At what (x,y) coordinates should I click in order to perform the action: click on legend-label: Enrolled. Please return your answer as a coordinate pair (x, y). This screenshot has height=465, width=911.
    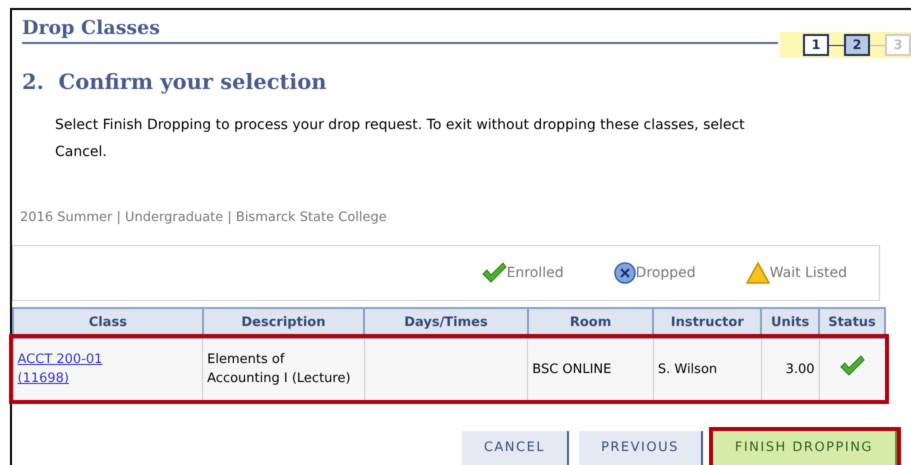
    Looking at the image, I should click on (535, 273).